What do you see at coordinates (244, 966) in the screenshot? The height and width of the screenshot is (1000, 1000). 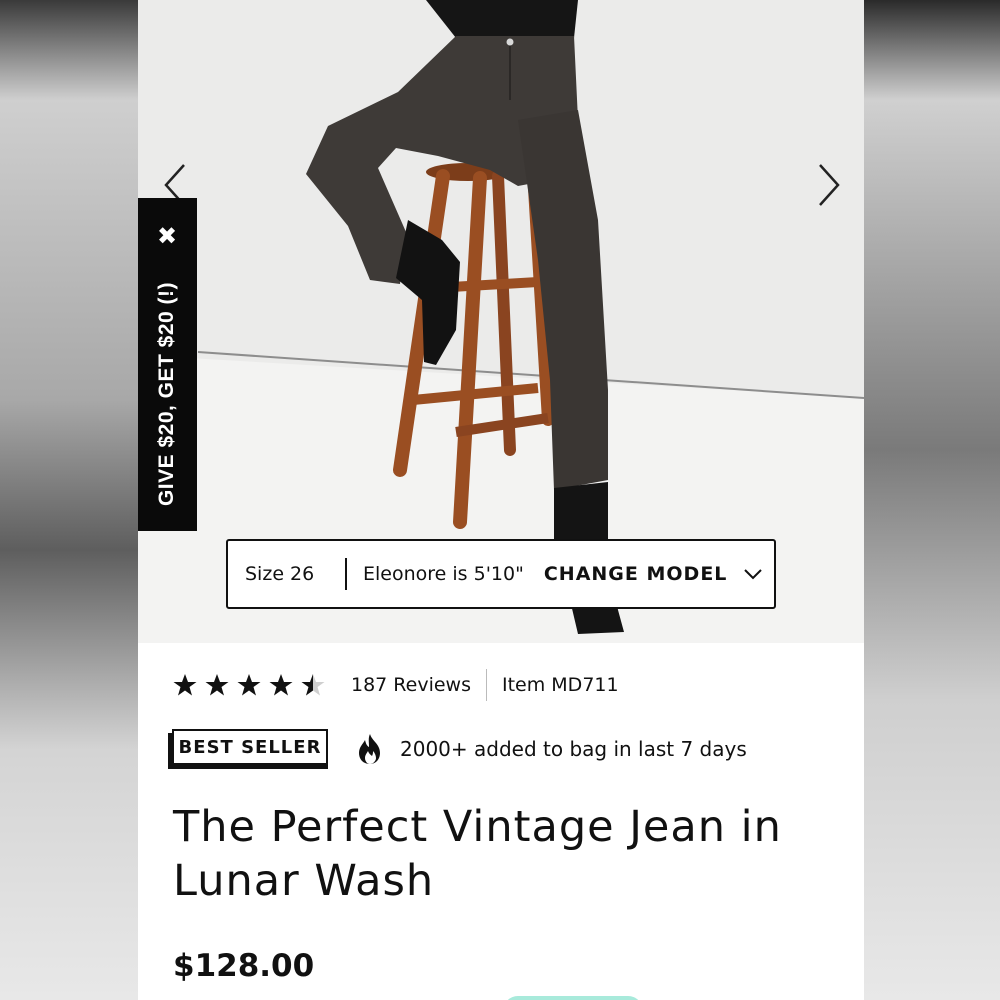 I see `product-price: $128.00` at bounding box center [244, 966].